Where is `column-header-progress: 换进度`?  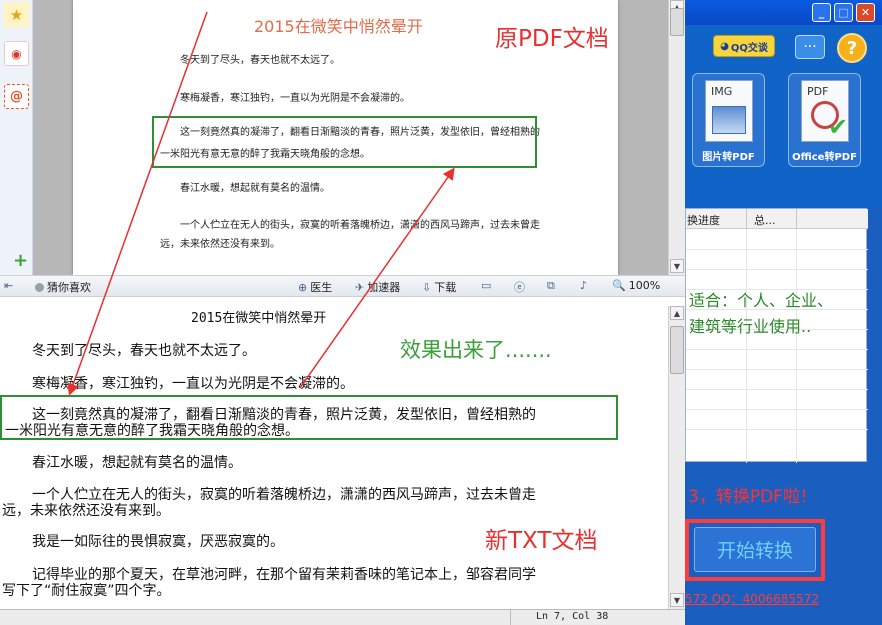
column-header-progress: 换进度 is located at coordinates (703, 220).